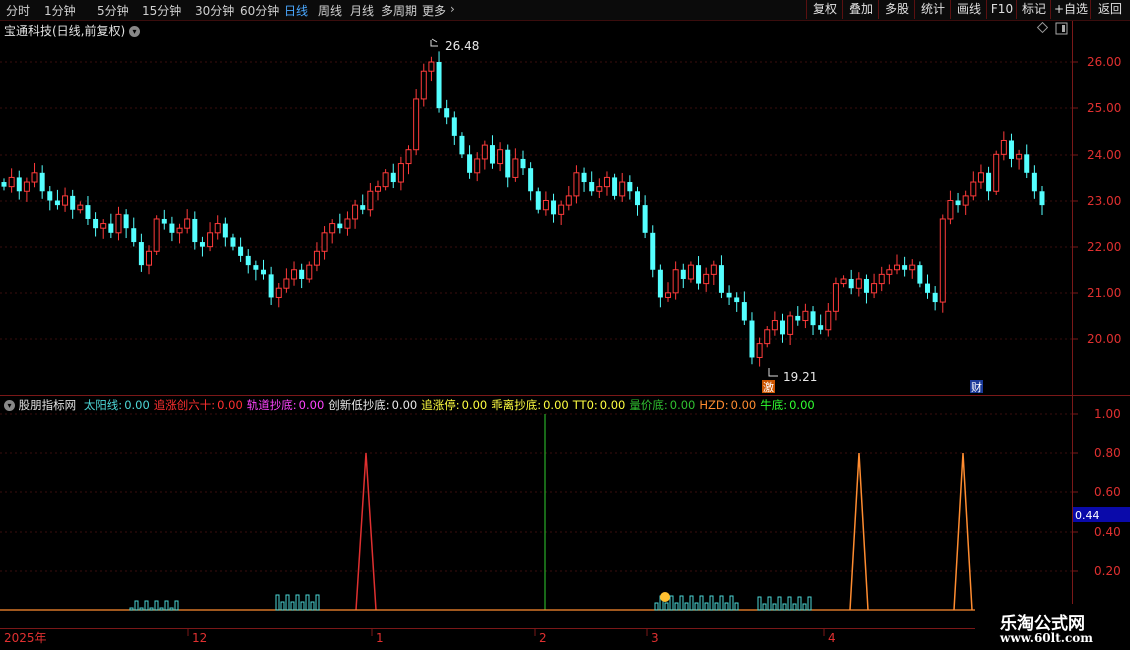  I want to click on indicator-item: 牛底: 0.00, so click(787, 405).